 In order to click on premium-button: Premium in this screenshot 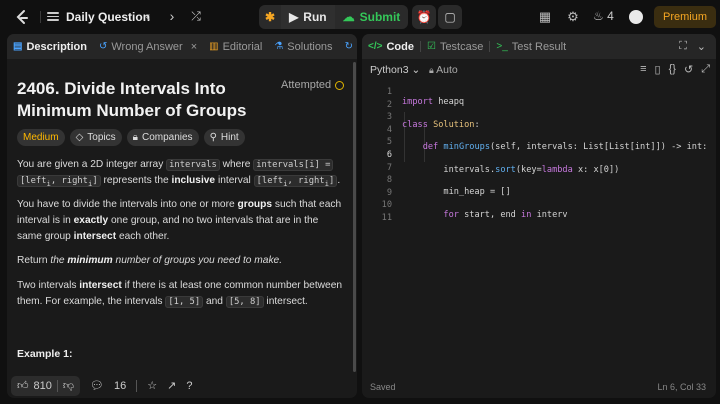, I will do `click(685, 17)`.